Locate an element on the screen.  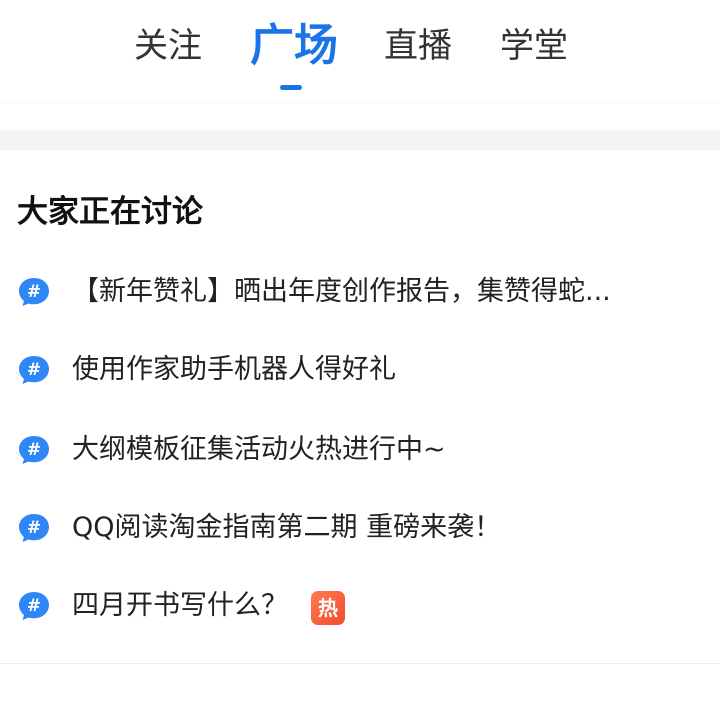
discussion-item-text: 大纲模板征集活动火热进行中~ is located at coordinates (259, 449).